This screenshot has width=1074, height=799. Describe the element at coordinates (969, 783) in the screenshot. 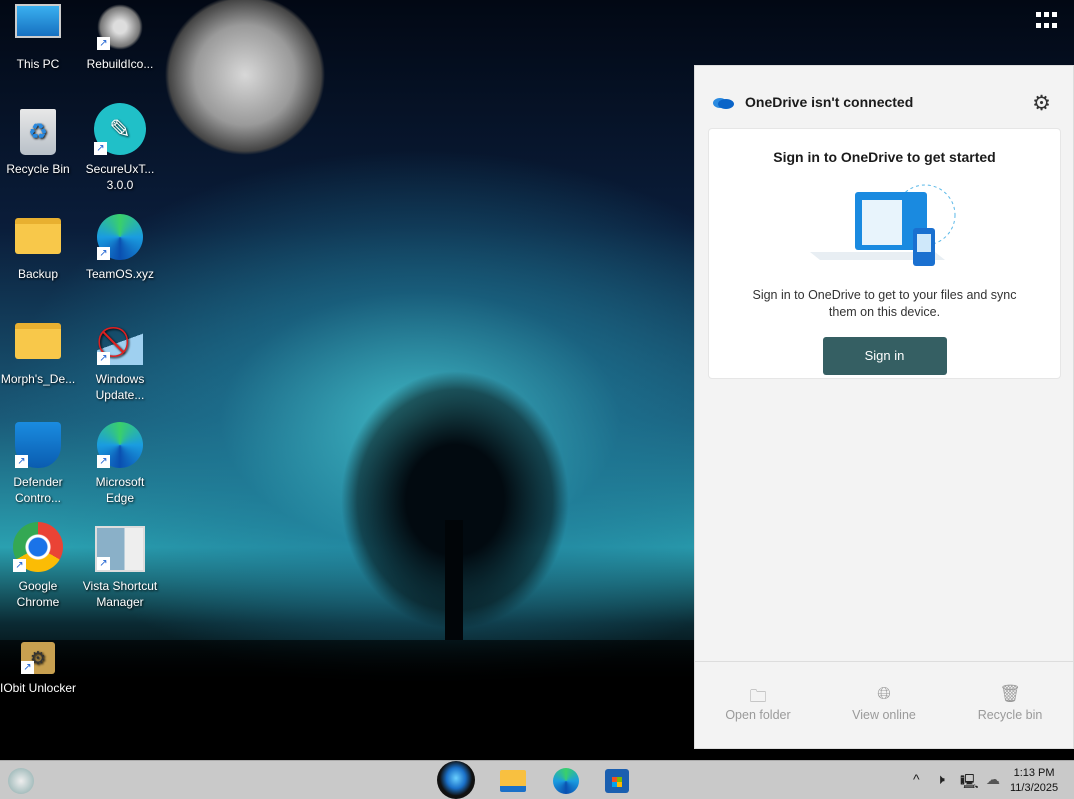

I see `network-icon: 🖳︎` at that location.